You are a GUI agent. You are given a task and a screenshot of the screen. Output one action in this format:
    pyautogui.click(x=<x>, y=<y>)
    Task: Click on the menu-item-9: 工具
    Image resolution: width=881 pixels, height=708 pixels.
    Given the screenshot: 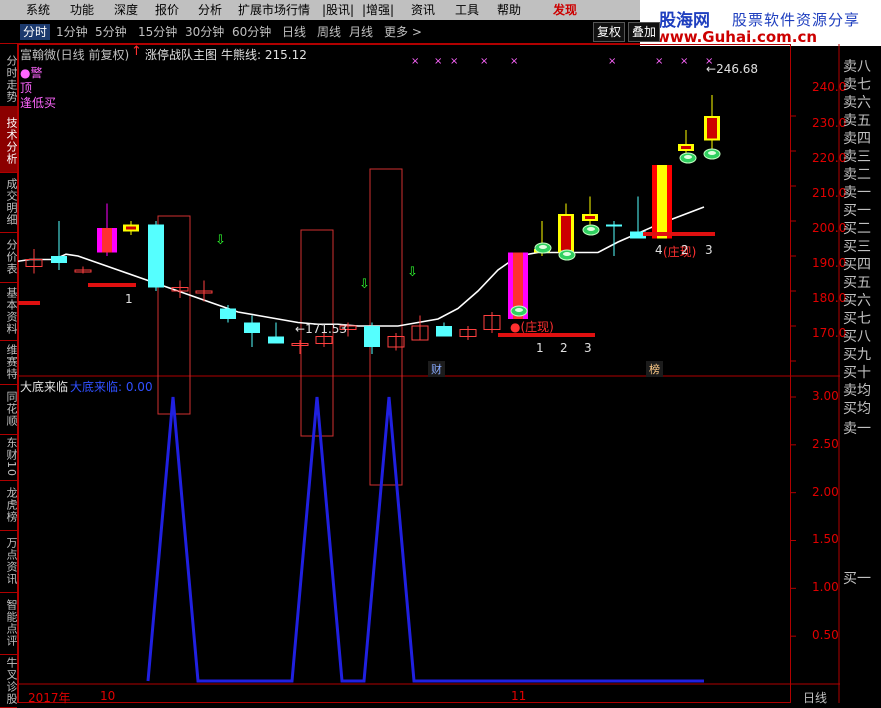 What is the action you would take?
    pyautogui.click(x=467, y=10)
    